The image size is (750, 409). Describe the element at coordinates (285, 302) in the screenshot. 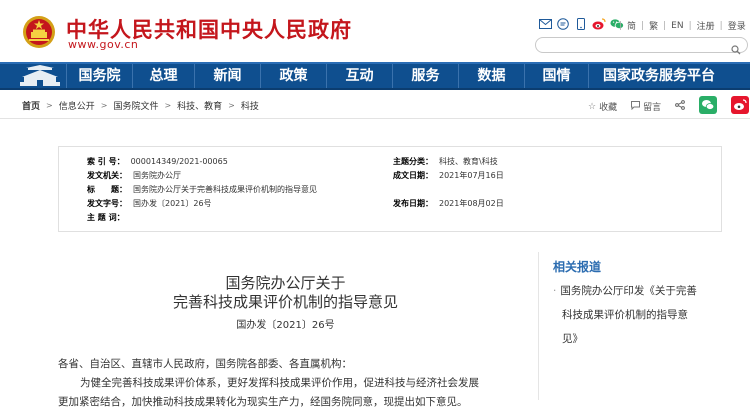

I see `article-title-line2: 完善科技成果评价机制的指导意见` at that location.